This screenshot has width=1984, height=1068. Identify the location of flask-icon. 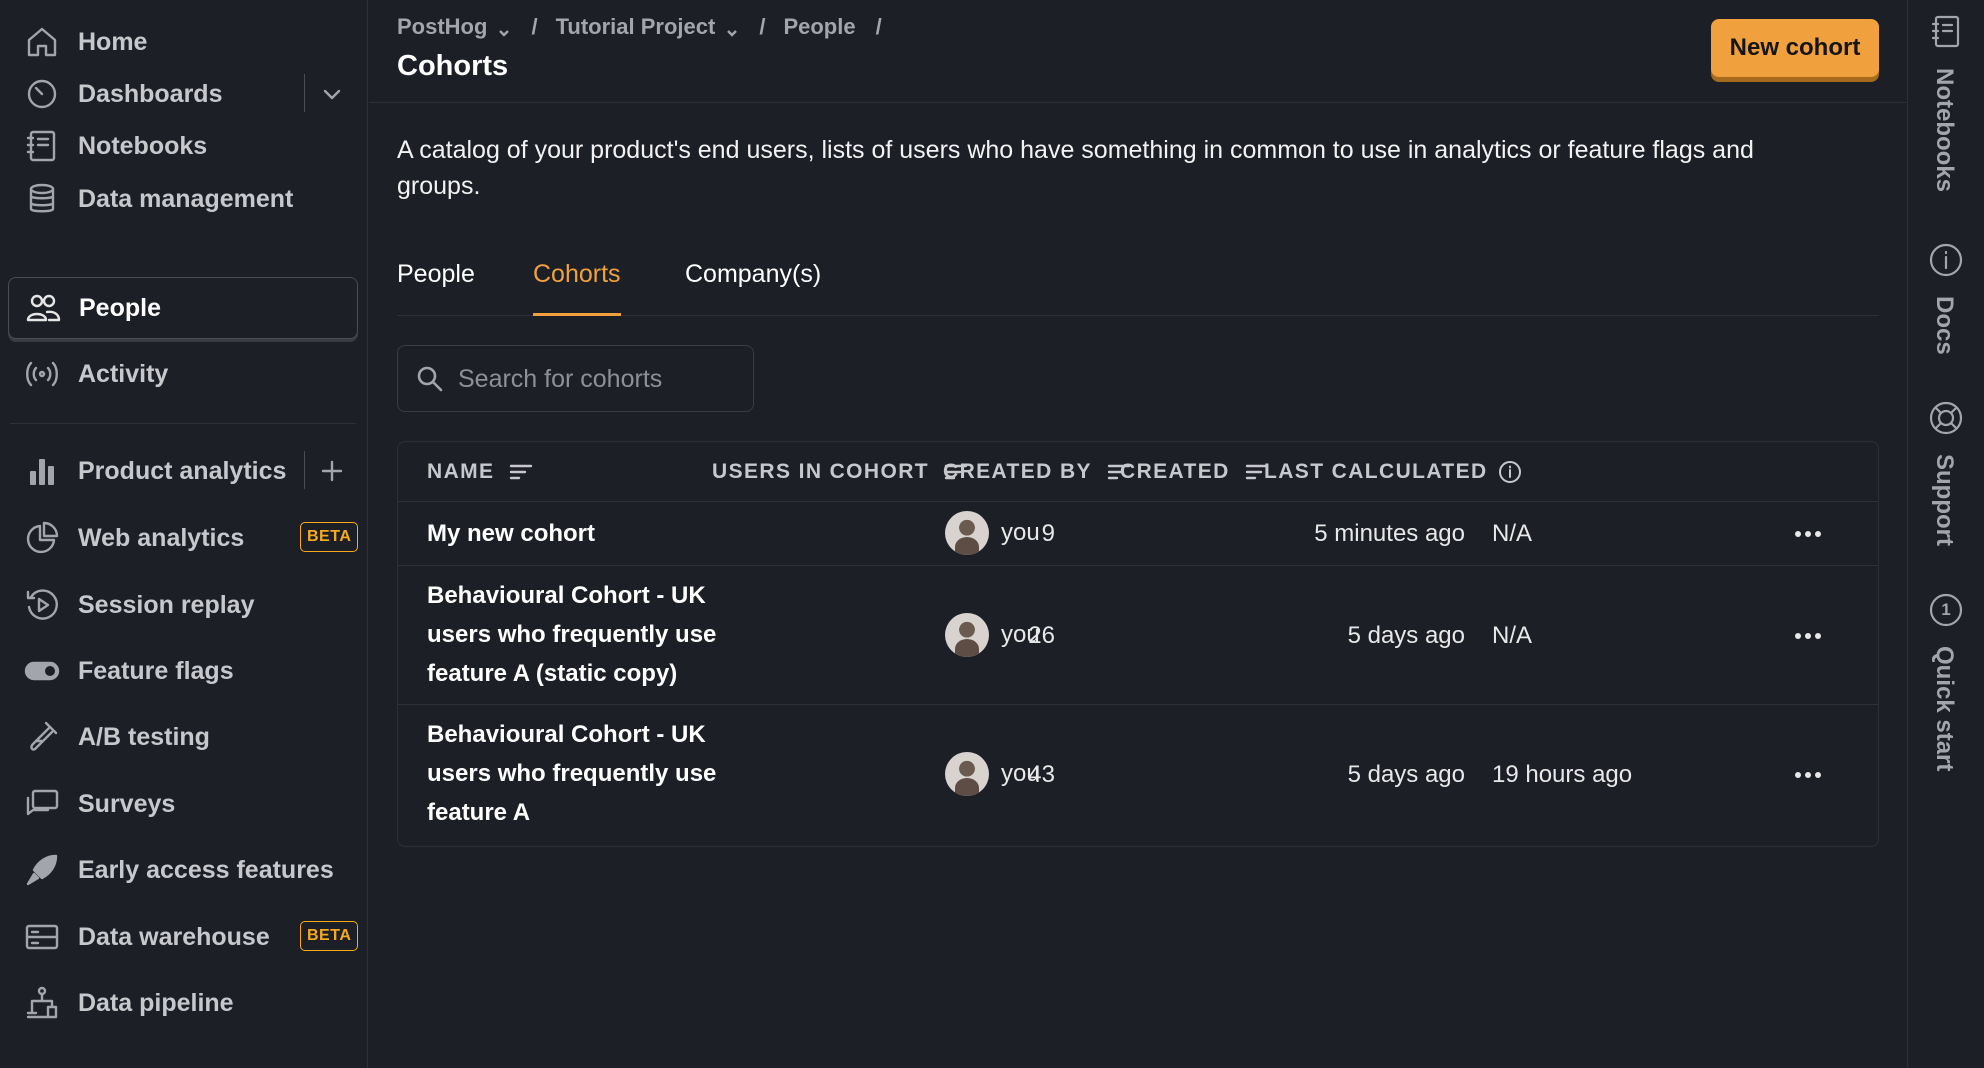
(42, 737).